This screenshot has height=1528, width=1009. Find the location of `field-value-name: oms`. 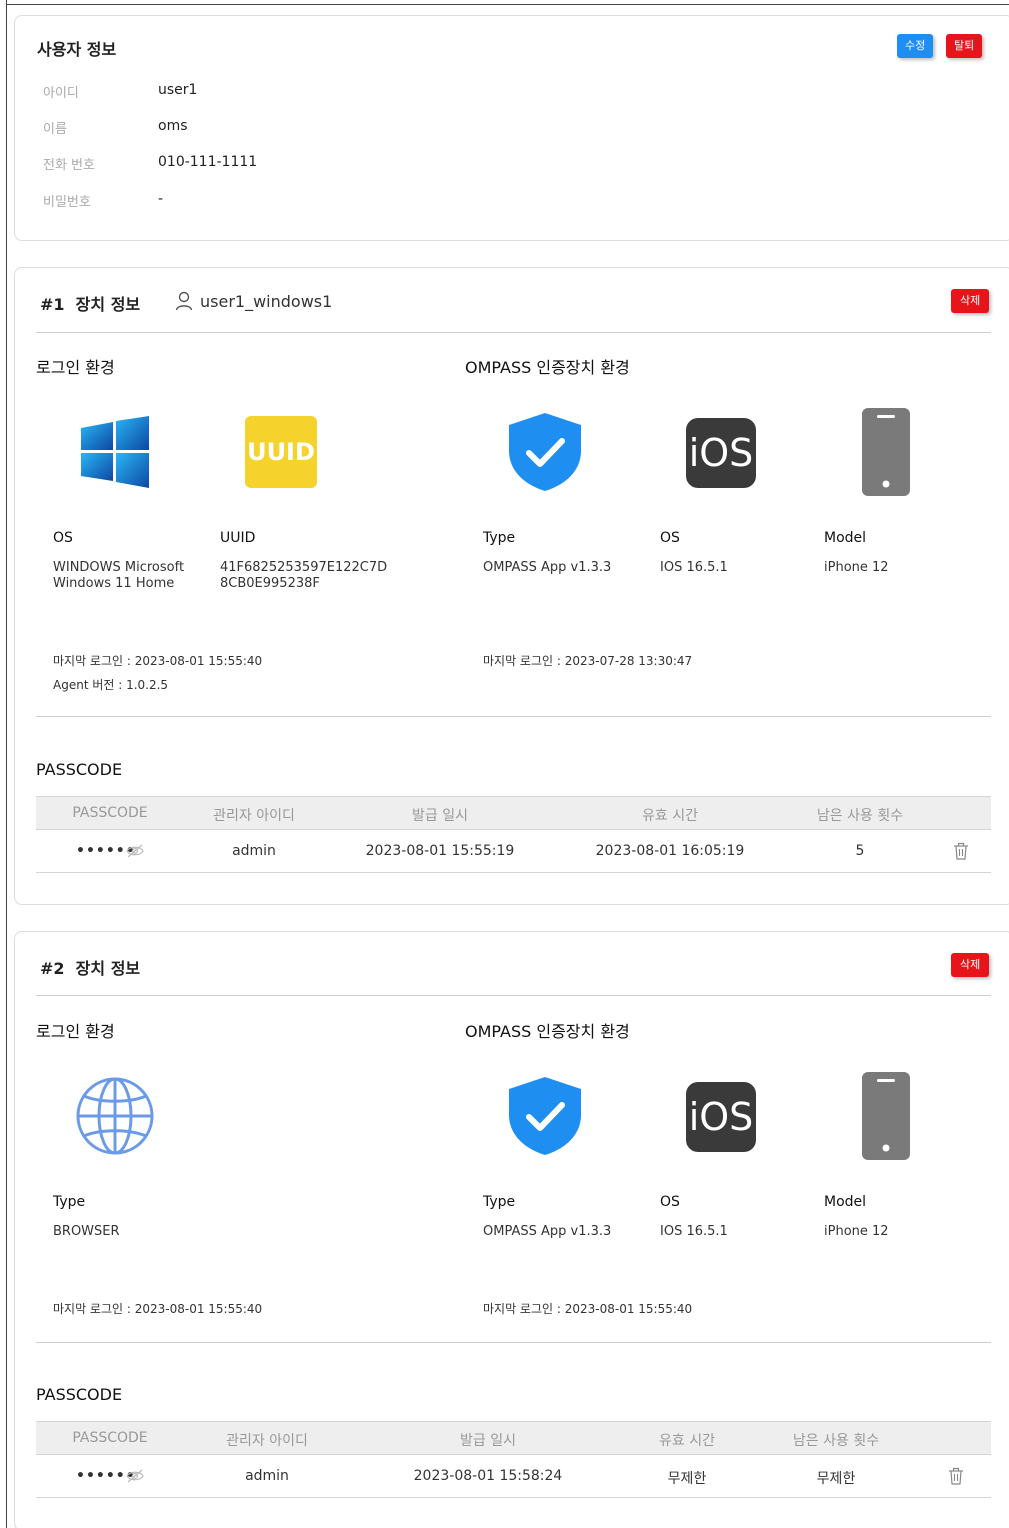

field-value-name: oms is located at coordinates (173, 126).